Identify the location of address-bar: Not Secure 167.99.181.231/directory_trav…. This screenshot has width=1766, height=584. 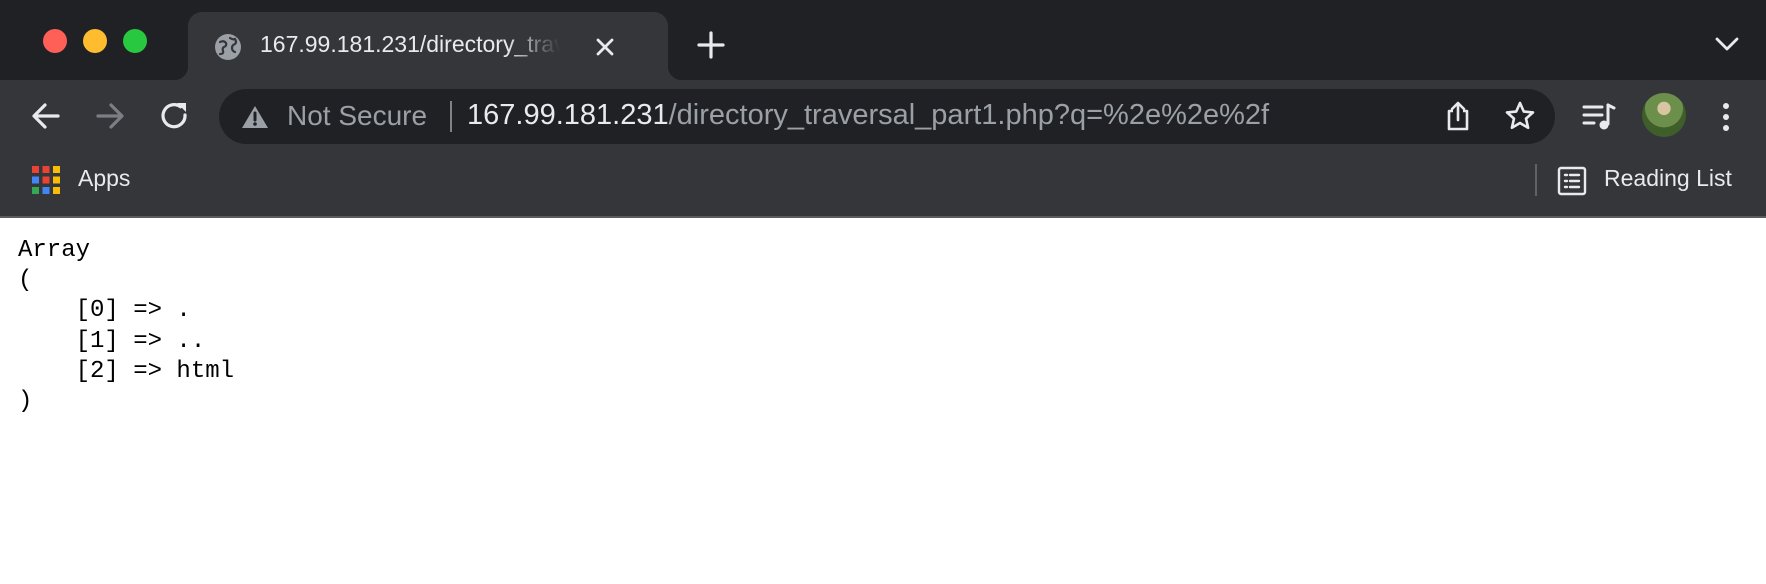
(887, 116).